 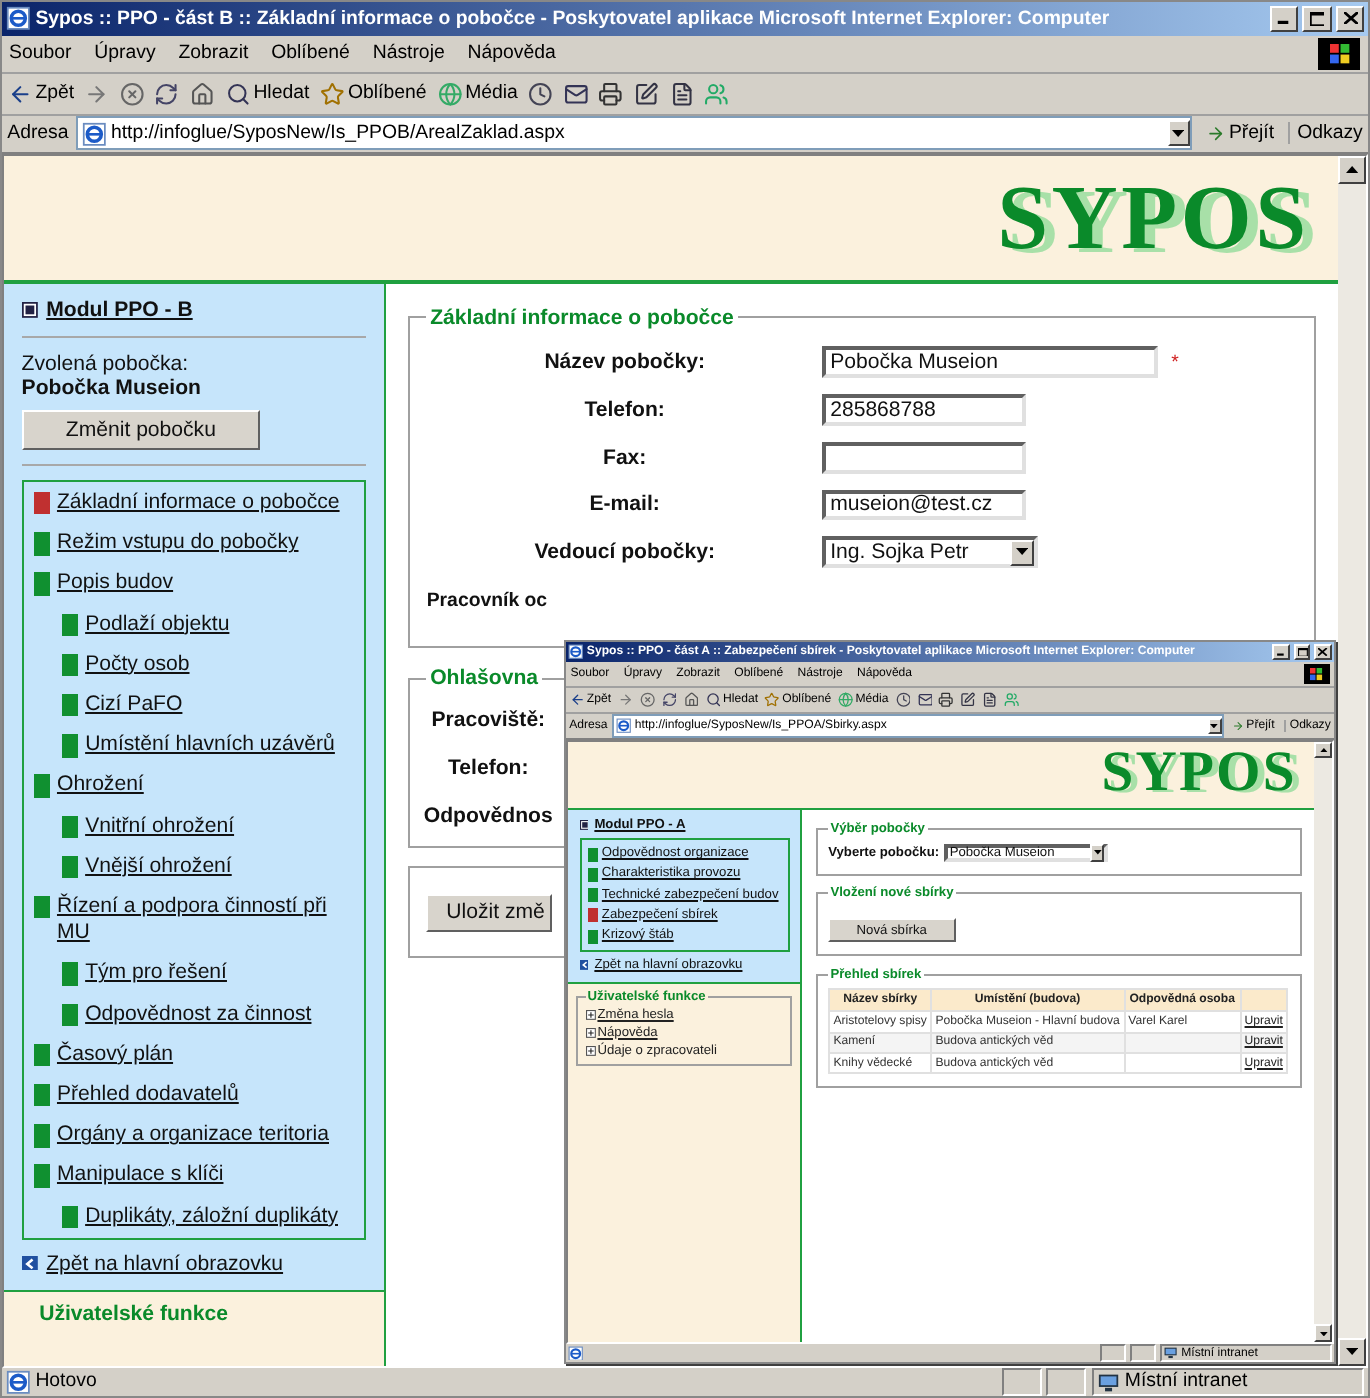 What do you see at coordinates (373, 94) in the screenshot?
I see `toolbar-button: Oblíbené` at bounding box center [373, 94].